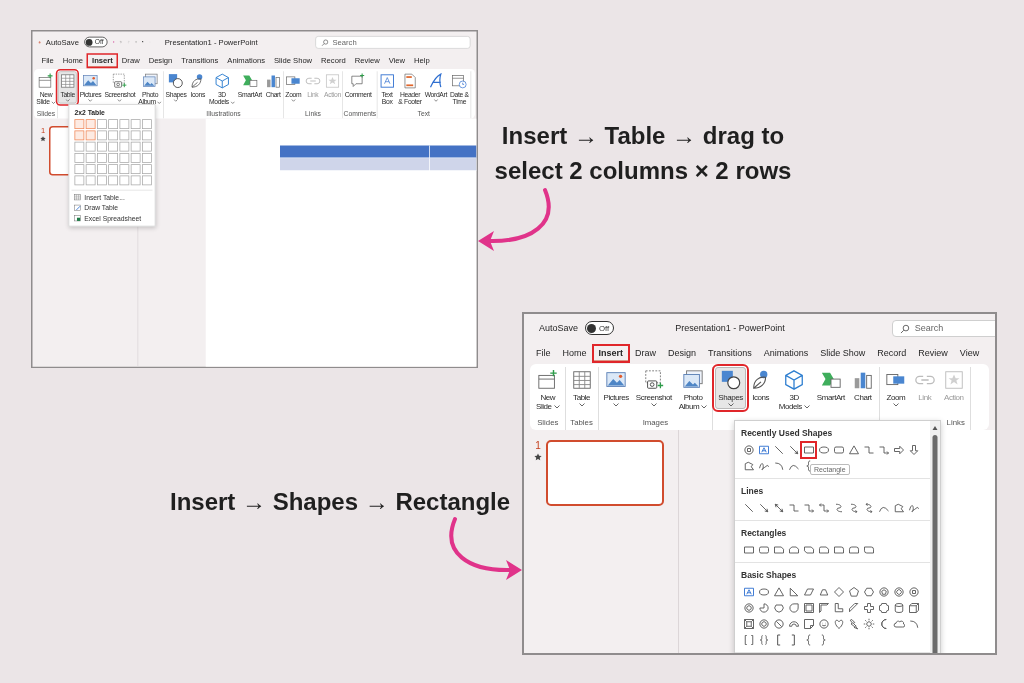  I want to click on ribbon-tab: Review, so click(933, 353).